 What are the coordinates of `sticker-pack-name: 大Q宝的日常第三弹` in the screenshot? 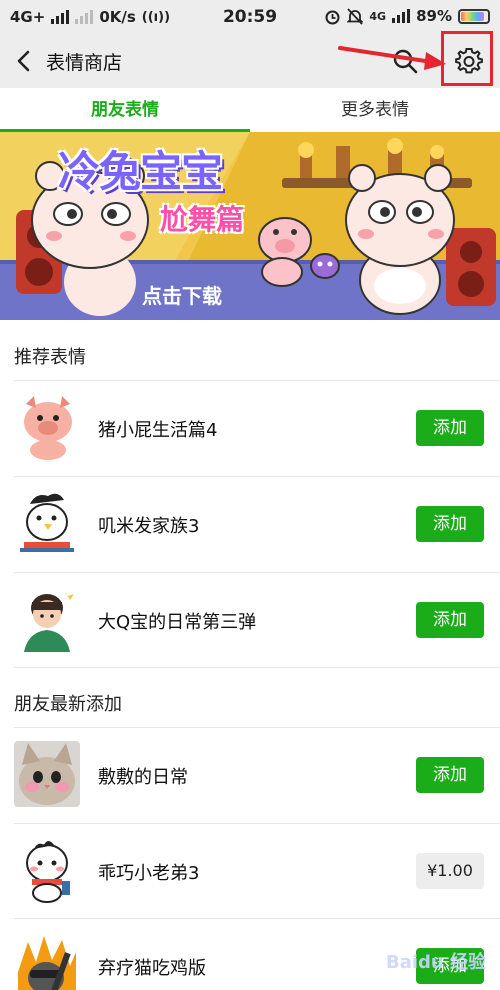 It's located at (177, 622).